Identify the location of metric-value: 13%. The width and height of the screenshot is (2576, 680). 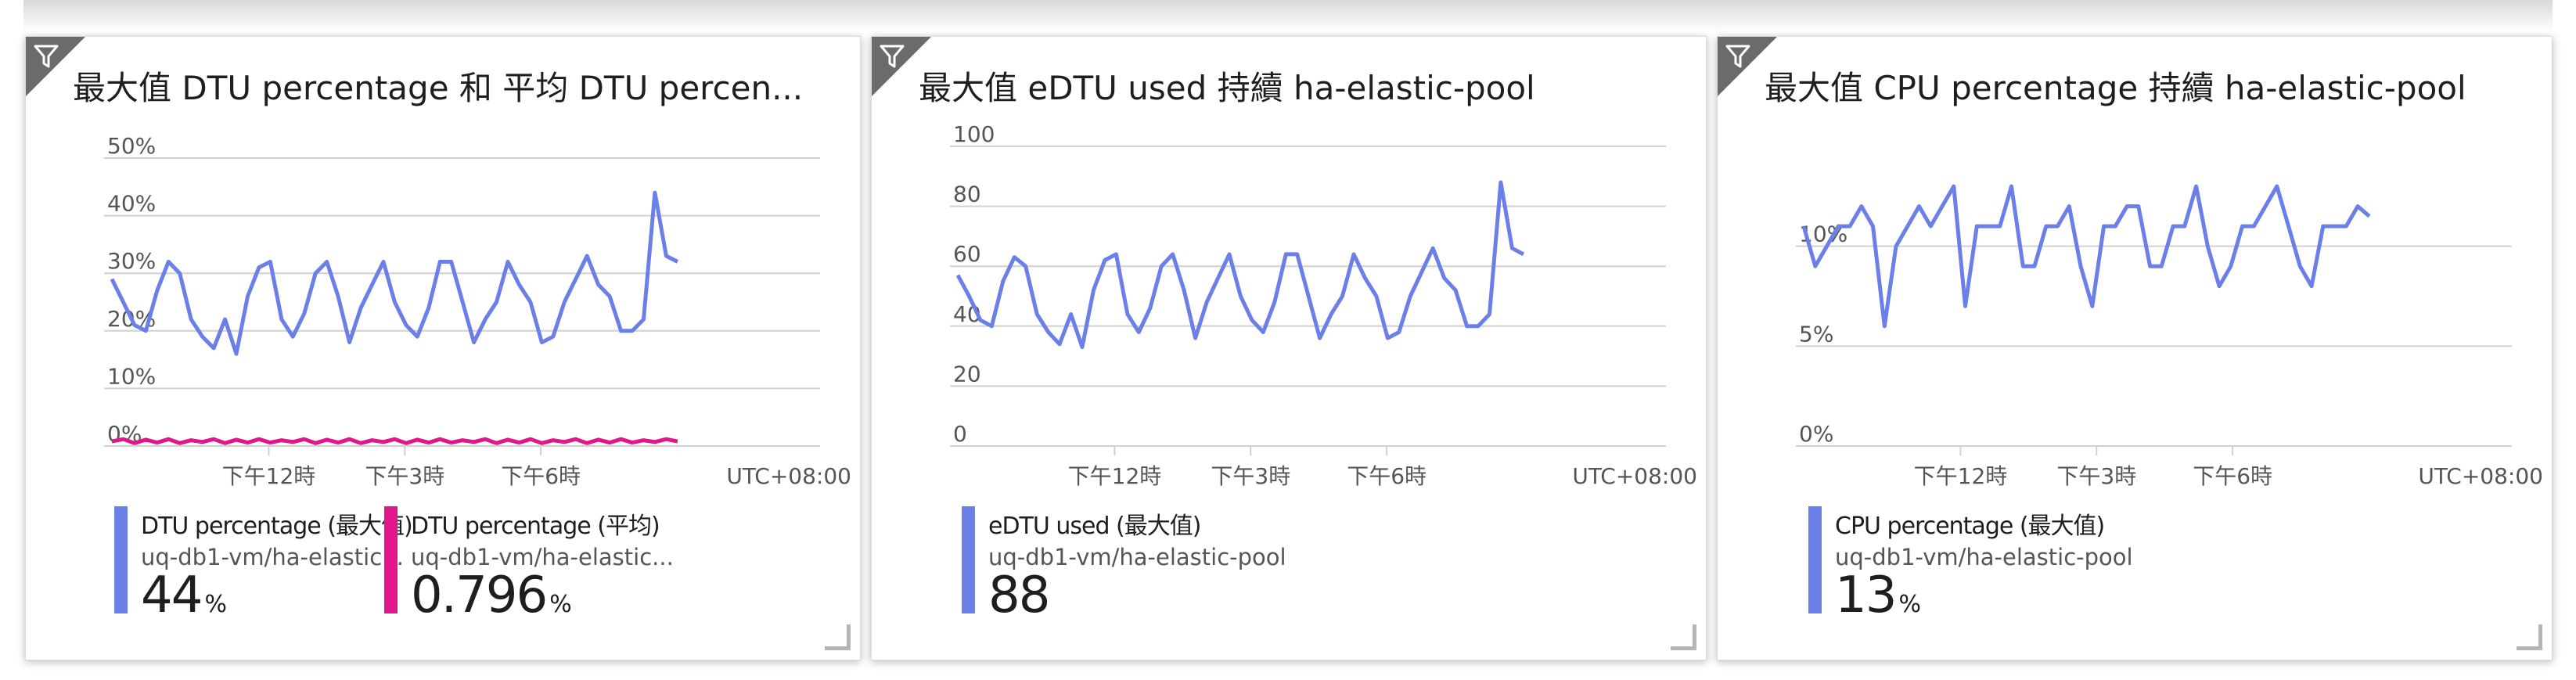
(1984, 600).